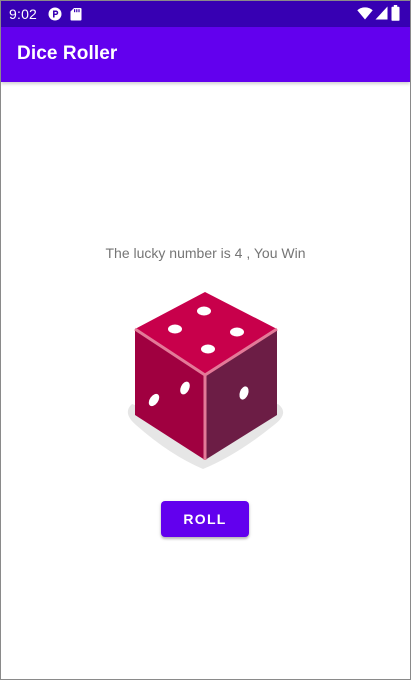 The width and height of the screenshot is (411, 680). Describe the element at coordinates (23, 14) in the screenshot. I see `status-time: 9:02` at that location.